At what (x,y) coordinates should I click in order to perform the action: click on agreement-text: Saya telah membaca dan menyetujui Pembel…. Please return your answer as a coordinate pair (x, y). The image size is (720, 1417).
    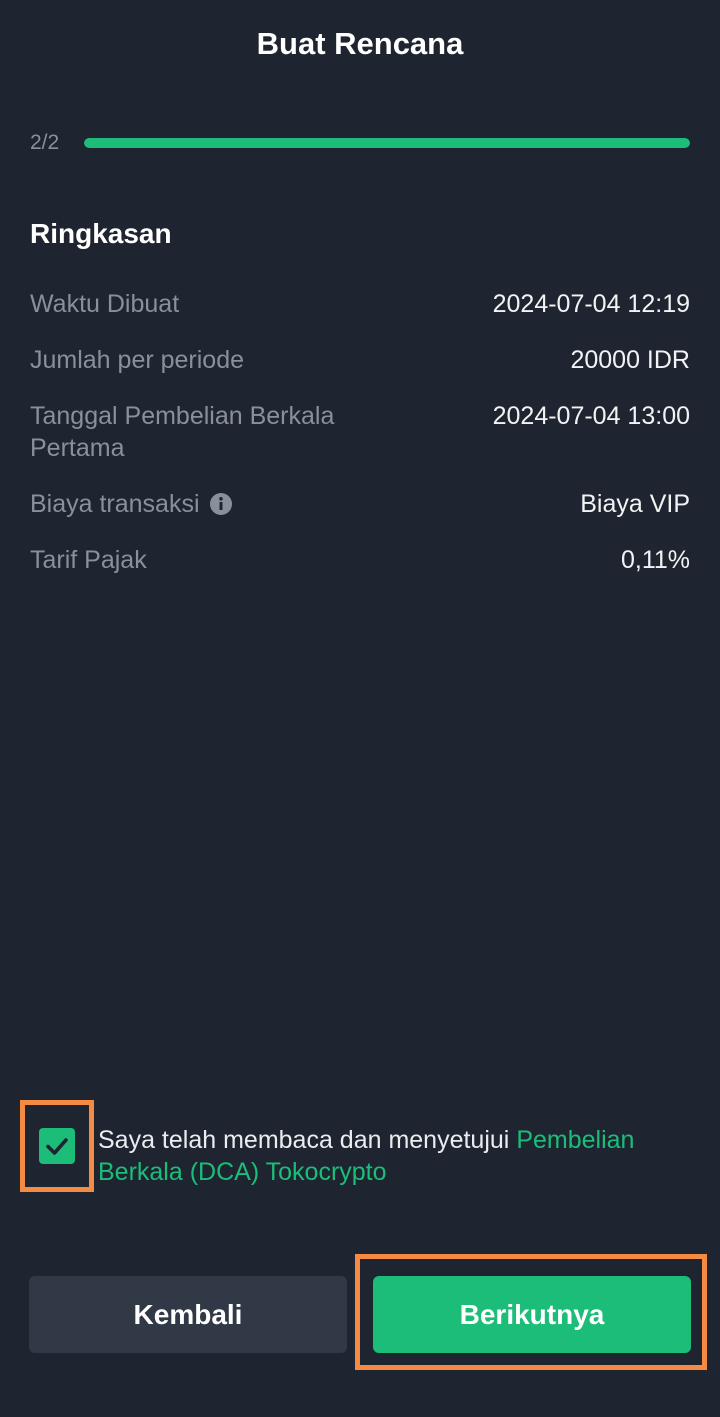
    Looking at the image, I should click on (399, 1156).